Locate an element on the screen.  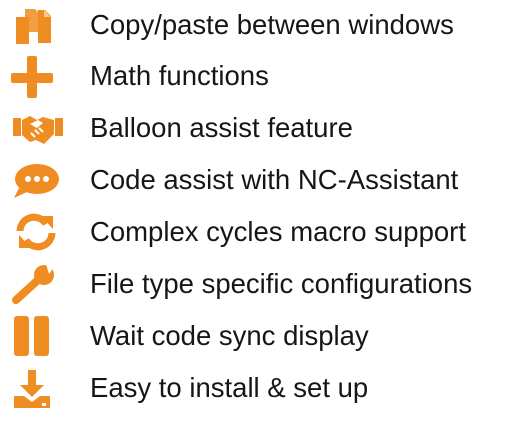
pause-icon is located at coordinates (39, 336).